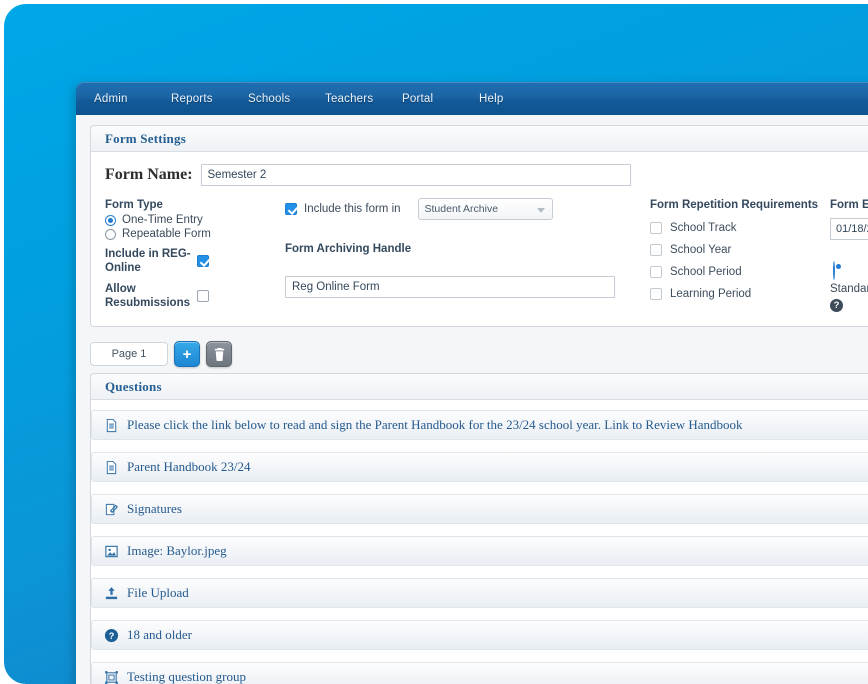 This screenshot has height=684, width=868. What do you see at coordinates (132, 99) in the screenshot?
I see `nav-item-admin: Admin` at bounding box center [132, 99].